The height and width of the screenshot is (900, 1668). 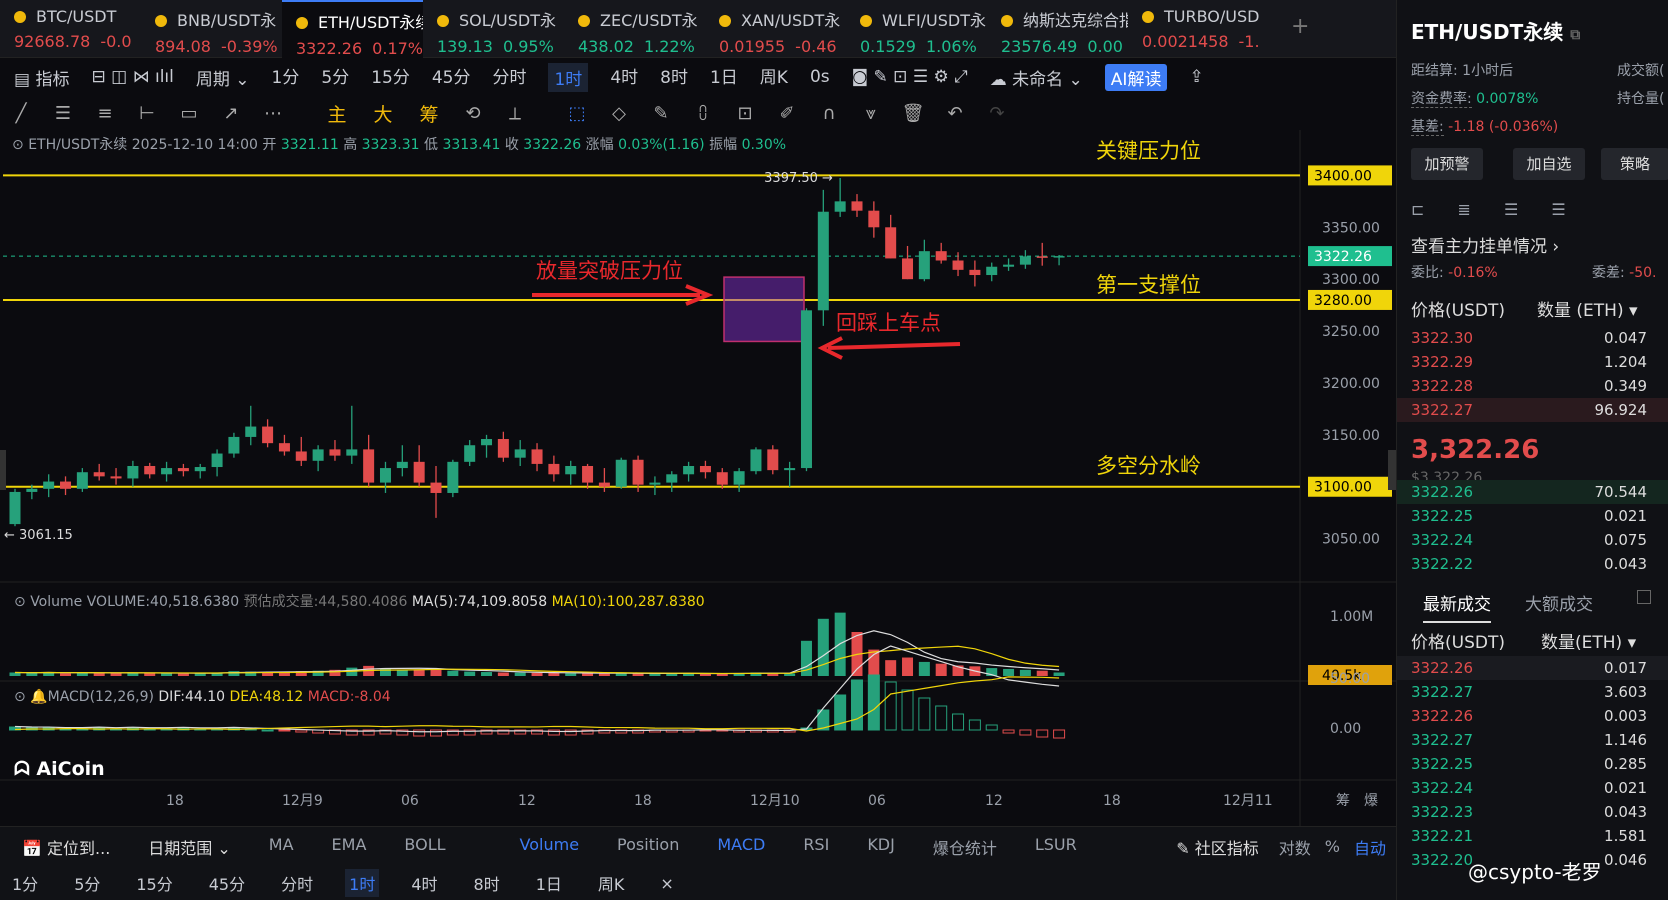 I want to click on filter-checkbox, so click(x=1644, y=597).